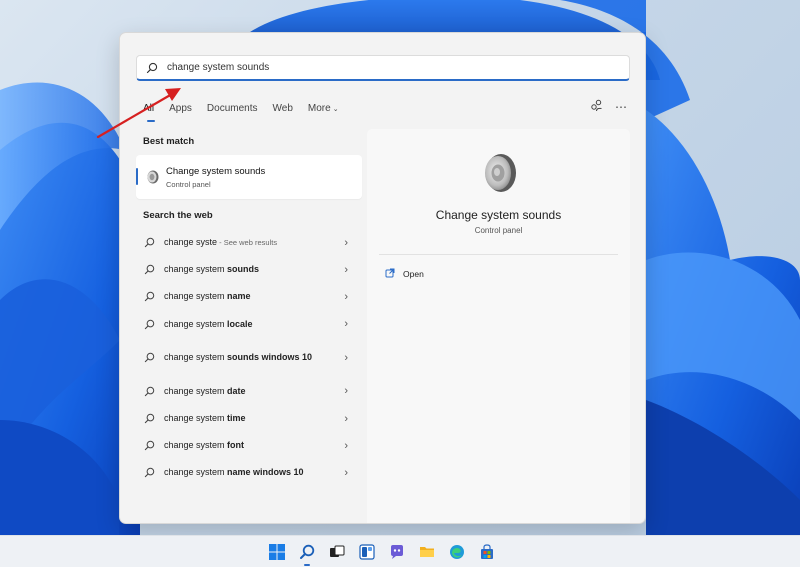  Describe the element at coordinates (137, 176) in the screenshot. I see `selection-indicator` at that location.